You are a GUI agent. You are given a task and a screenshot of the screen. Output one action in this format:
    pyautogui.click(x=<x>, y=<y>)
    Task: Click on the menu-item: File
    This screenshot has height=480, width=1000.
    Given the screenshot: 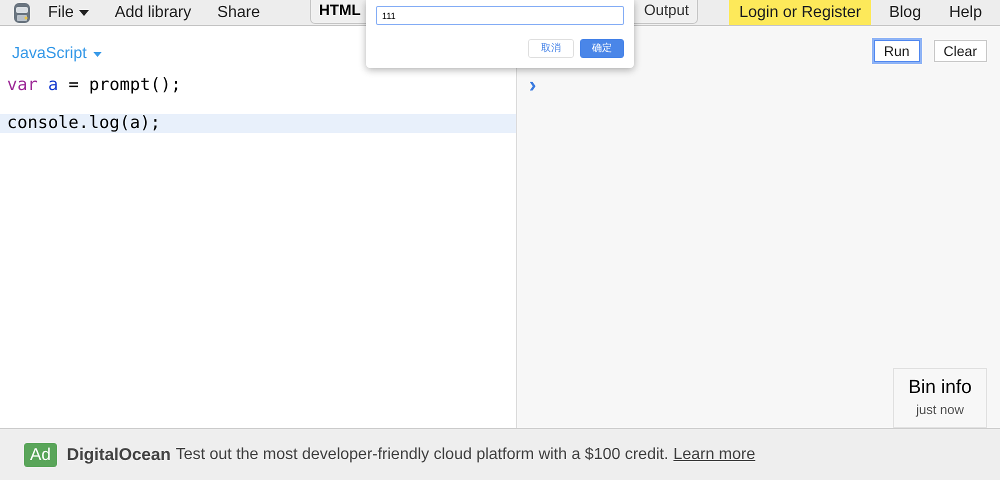 What is the action you would take?
    pyautogui.click(x=68, y=12)
    